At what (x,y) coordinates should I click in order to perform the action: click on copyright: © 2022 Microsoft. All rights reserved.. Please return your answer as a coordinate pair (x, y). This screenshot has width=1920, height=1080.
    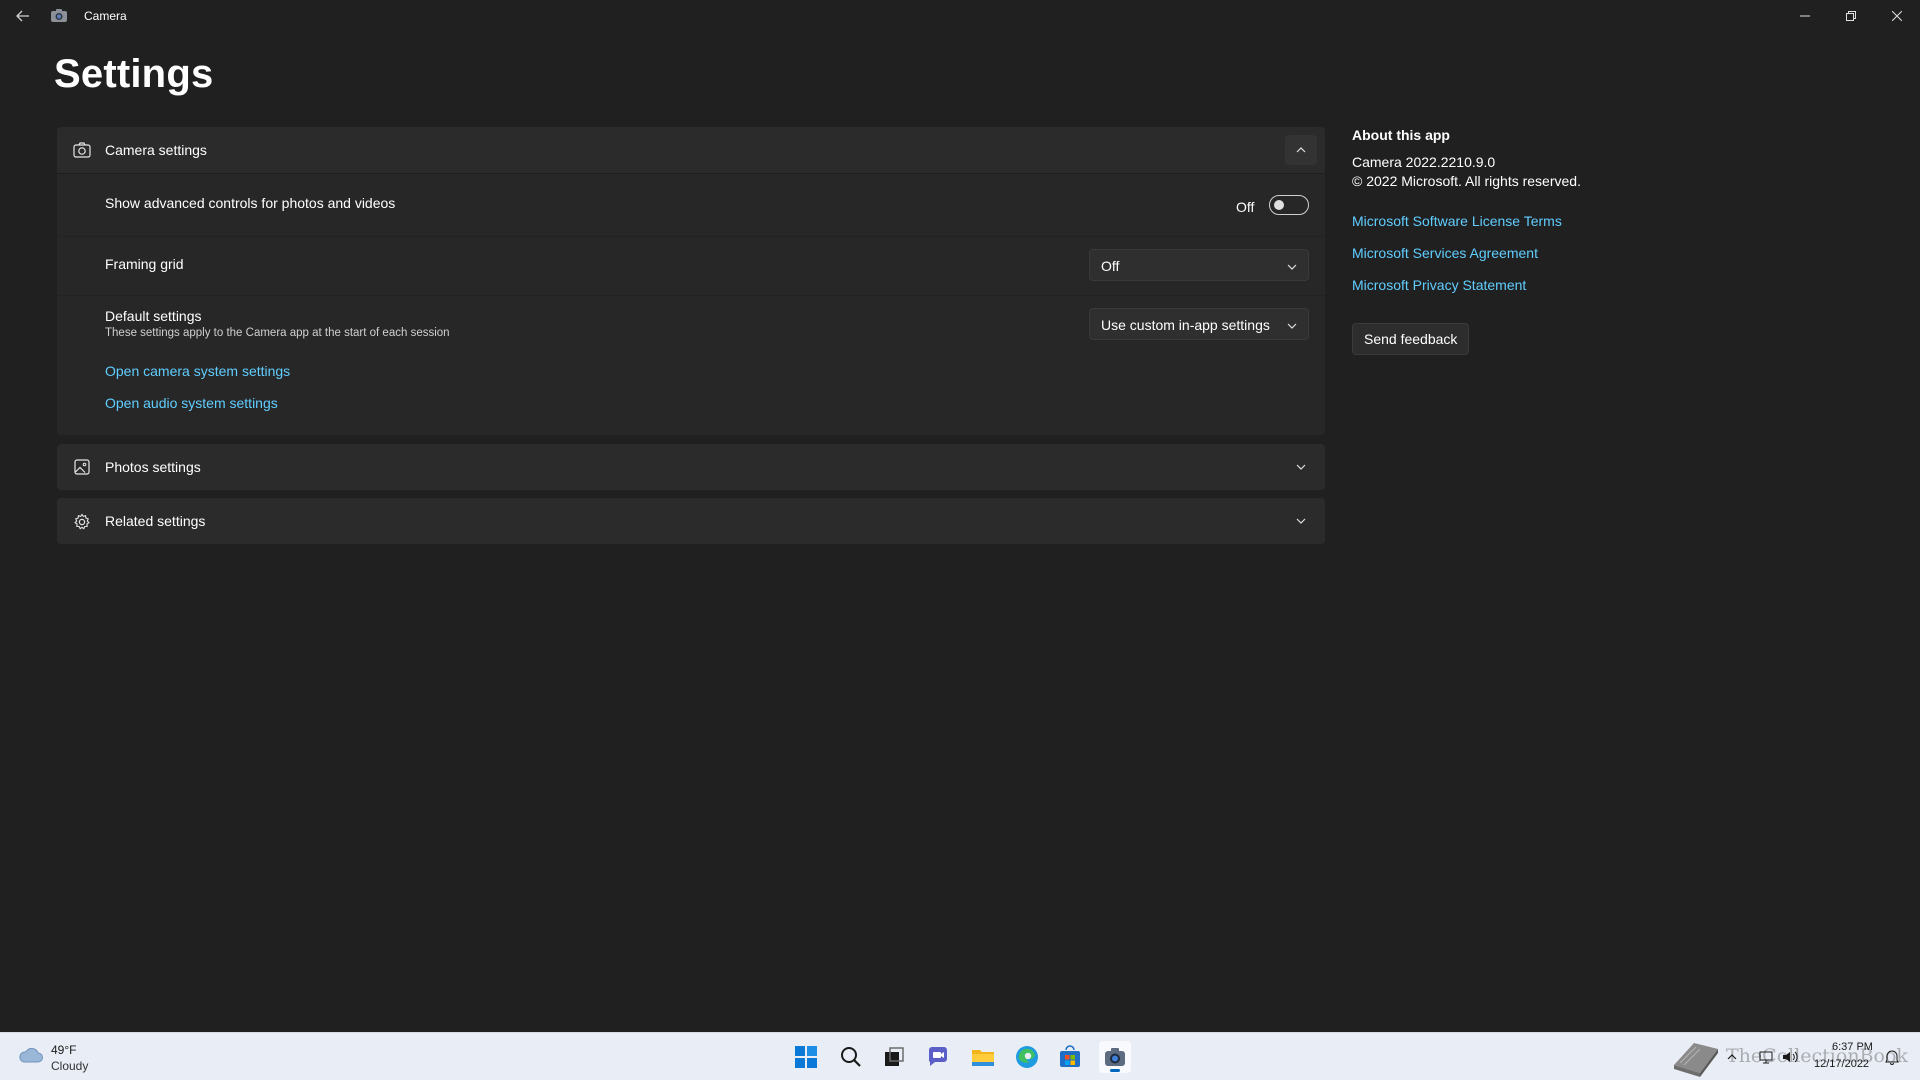
    Looking at the image, I should click on (1466, 181).